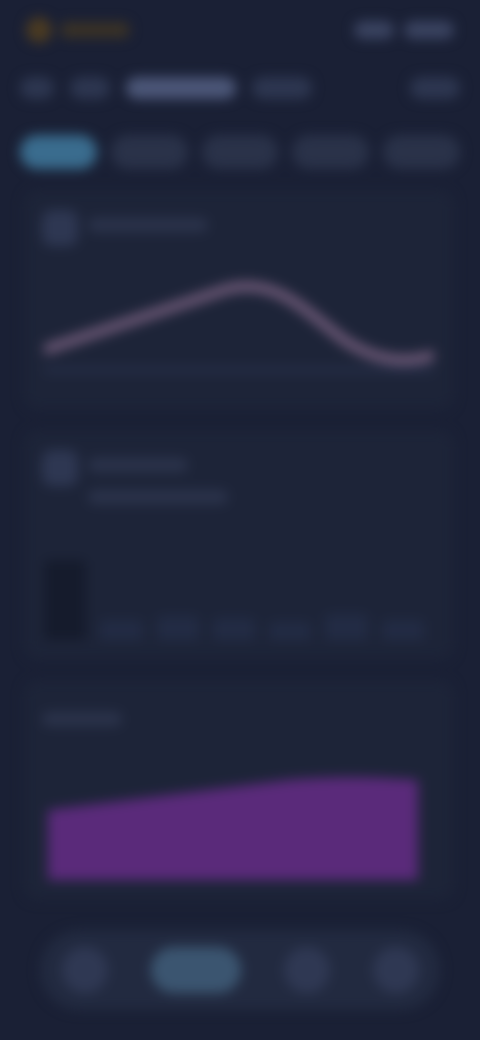 Image resolution: width=480 pixels, height=1040 pixels. What do you see at coordinates (158, 497) in the screenshot?
I see `card-subtitle` at bounding box center [158, 497].